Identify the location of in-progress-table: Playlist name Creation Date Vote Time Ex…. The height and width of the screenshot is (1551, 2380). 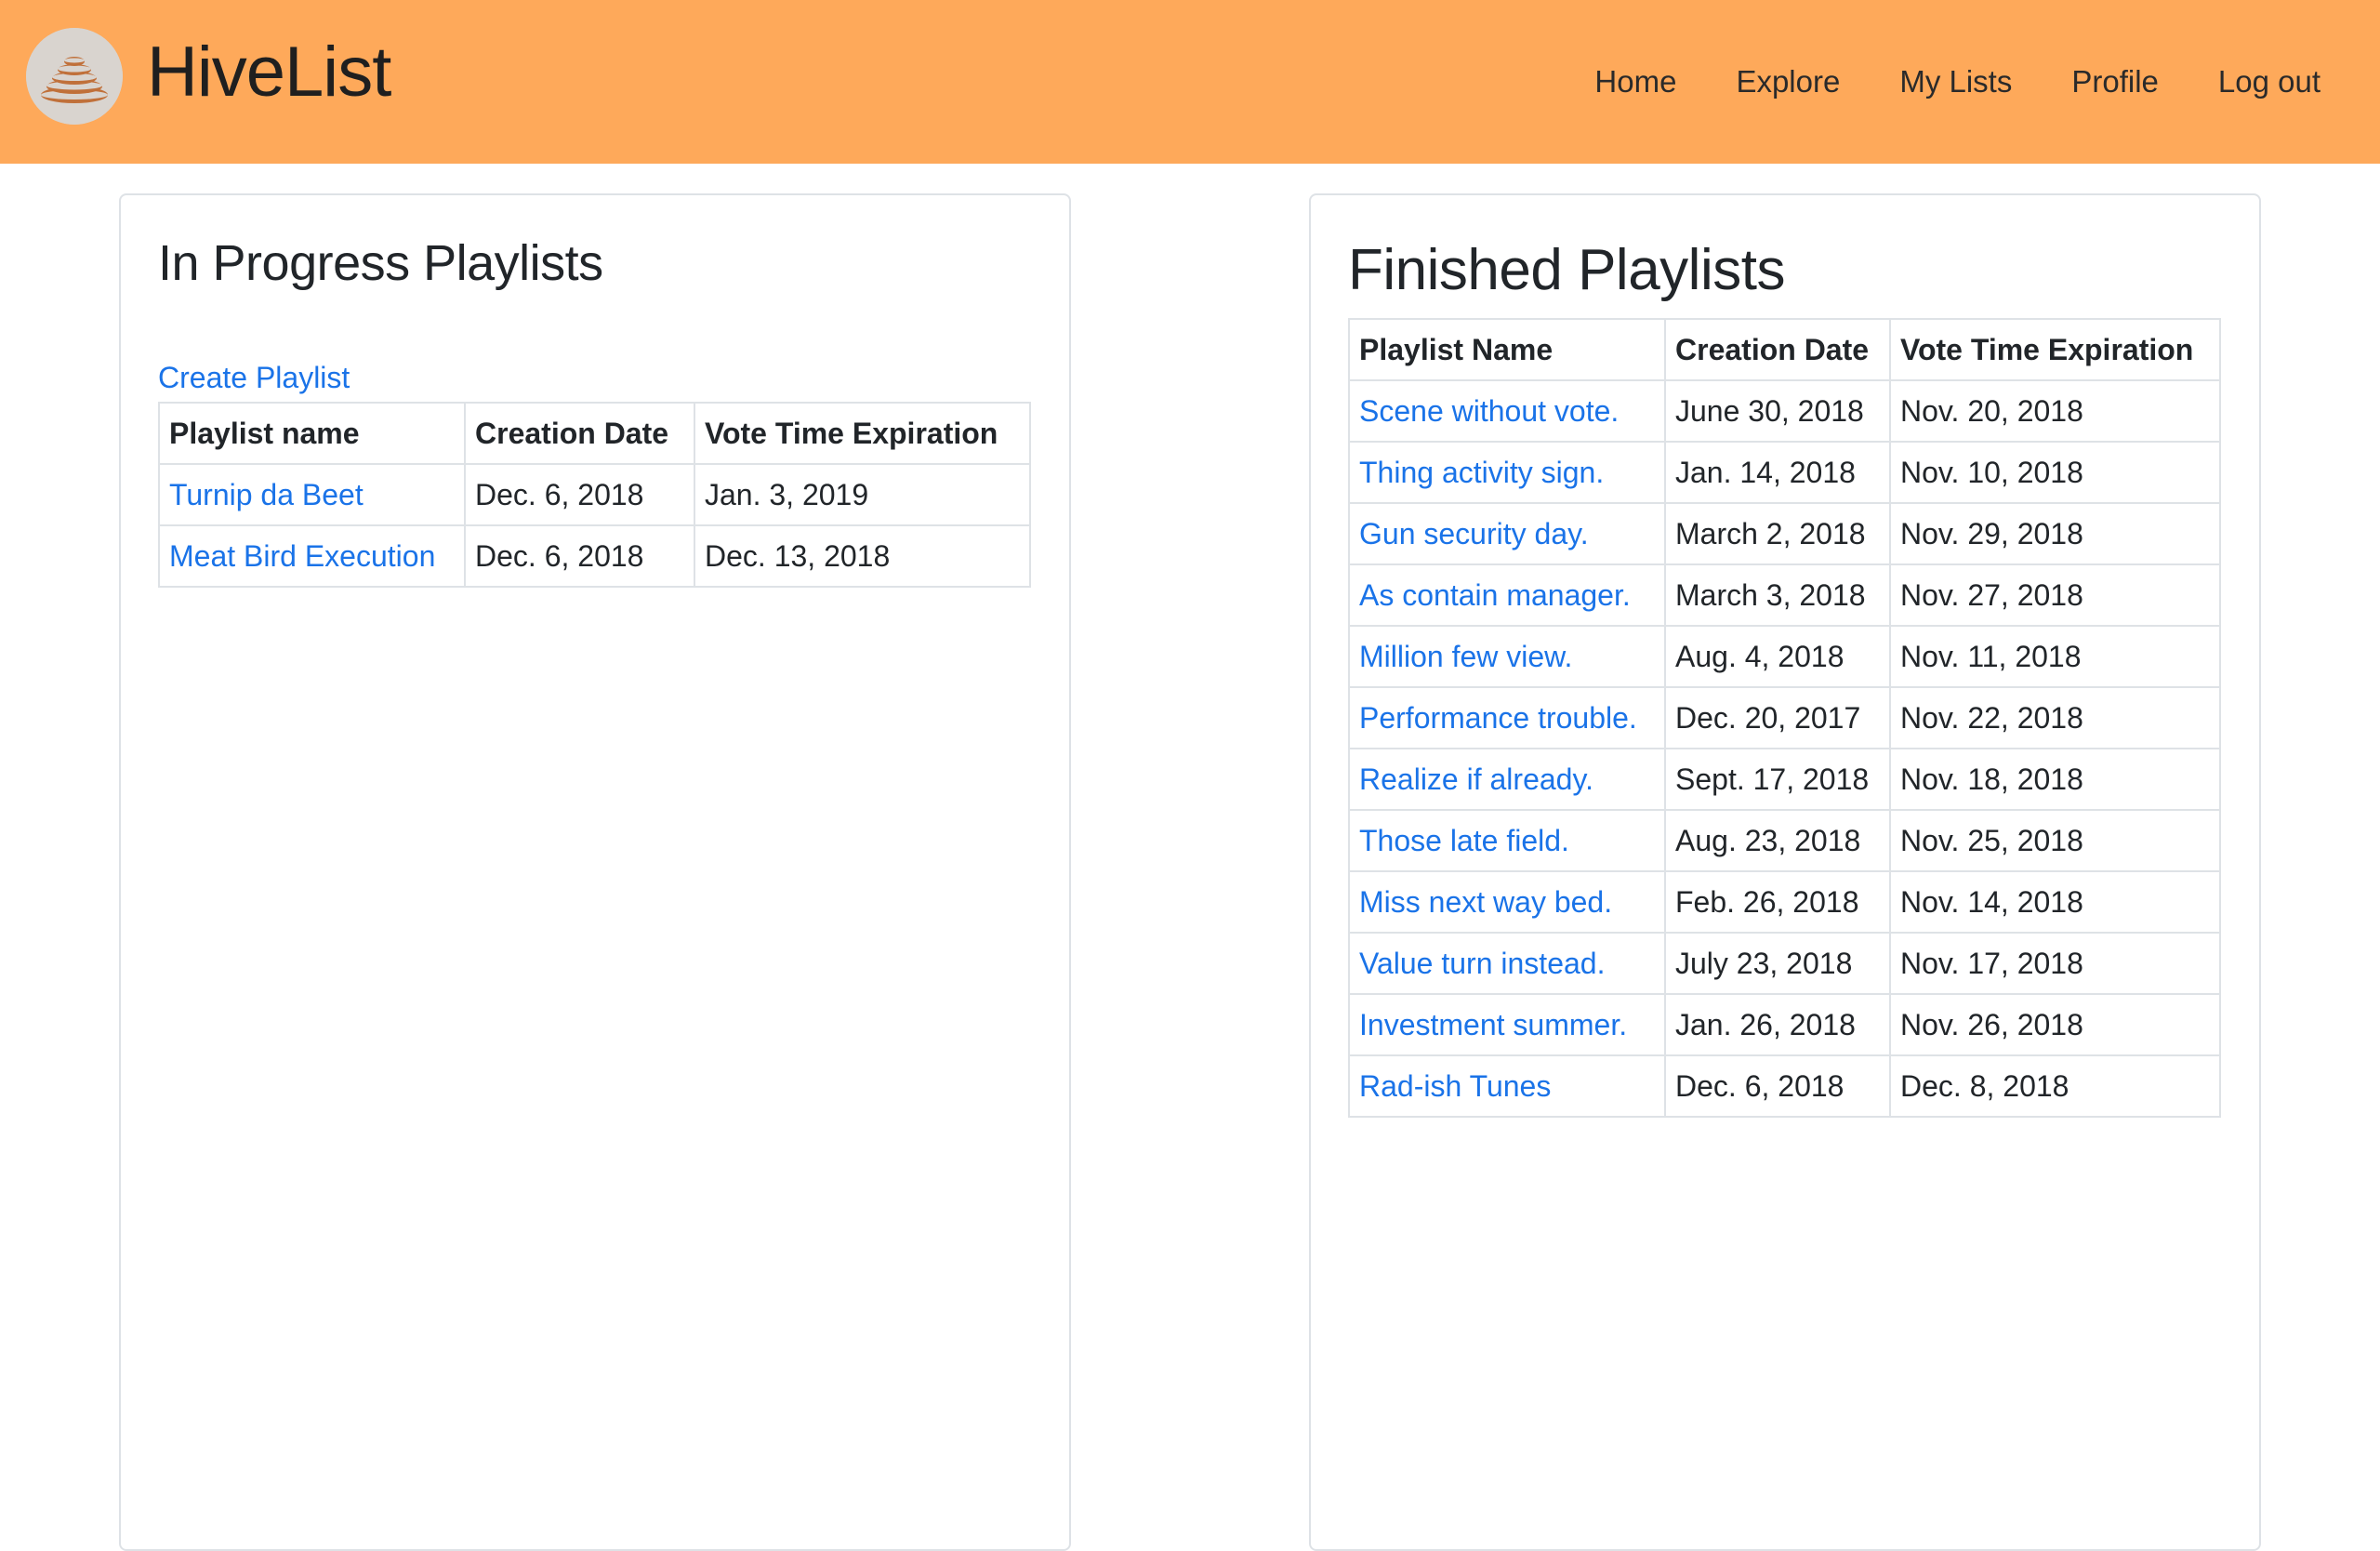
(594, 495).